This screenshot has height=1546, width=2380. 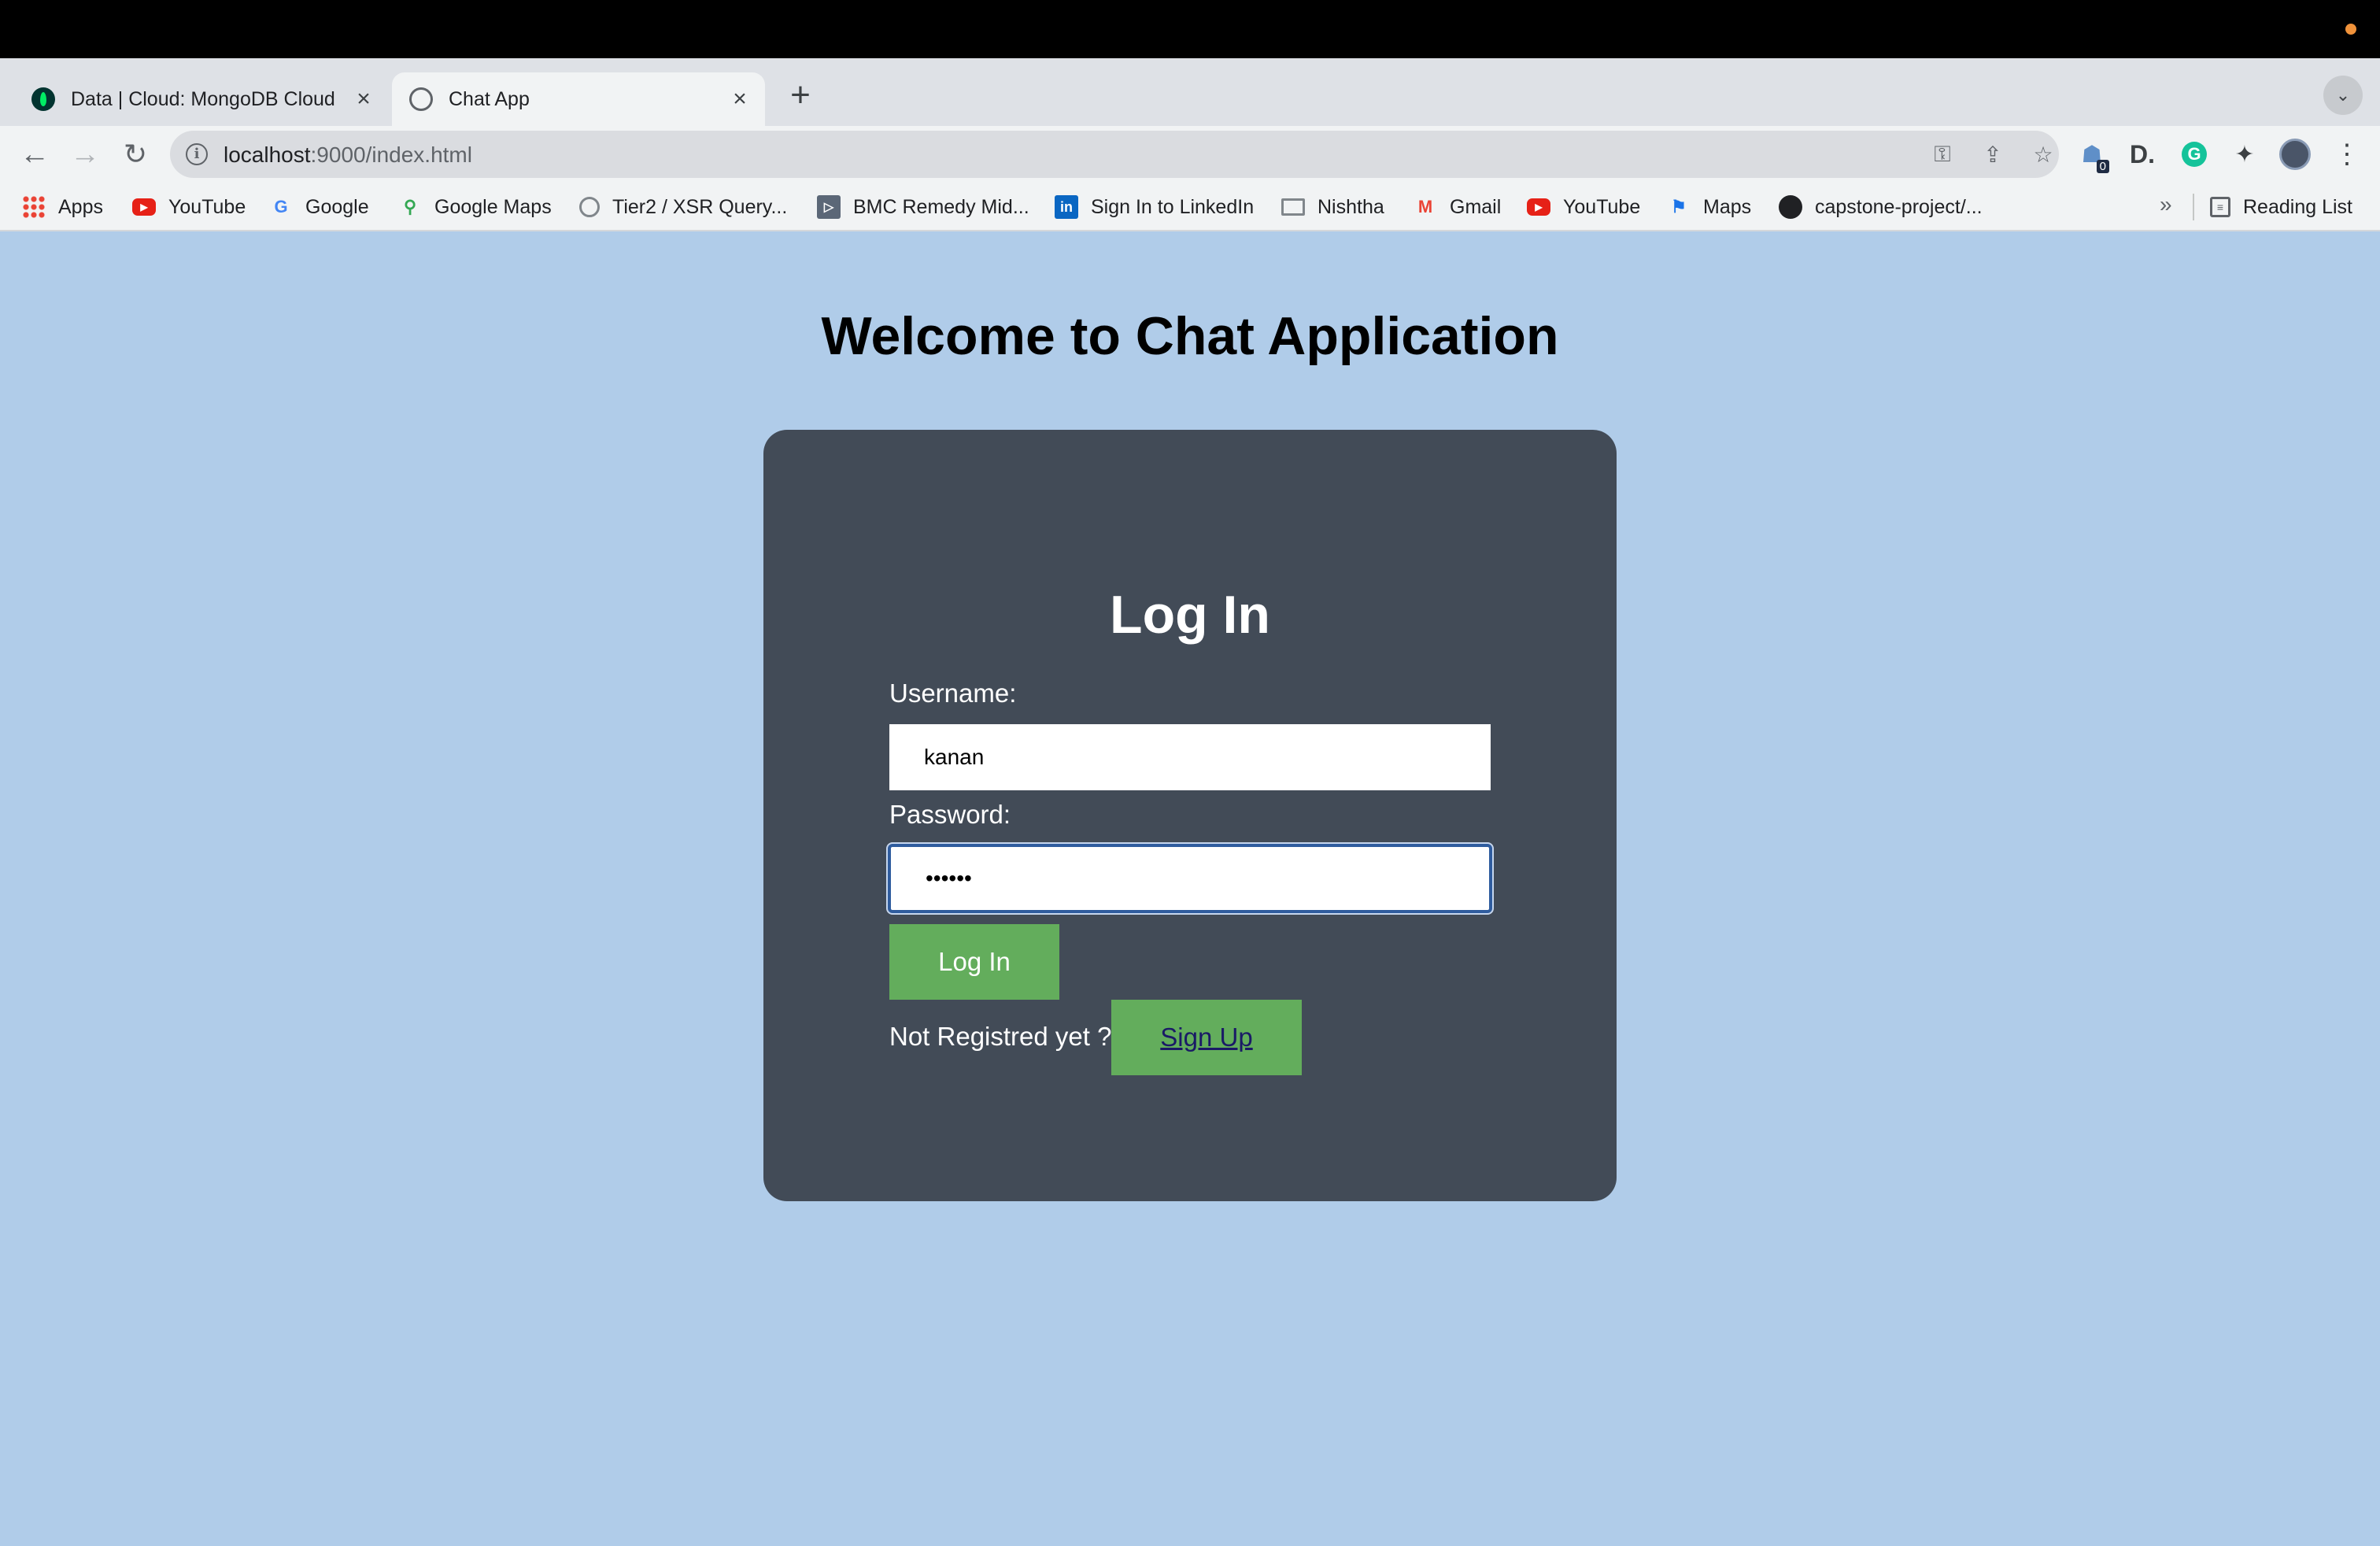 I want to click on url-text: localhost:9000/index.html, so click(x=348, y=155).